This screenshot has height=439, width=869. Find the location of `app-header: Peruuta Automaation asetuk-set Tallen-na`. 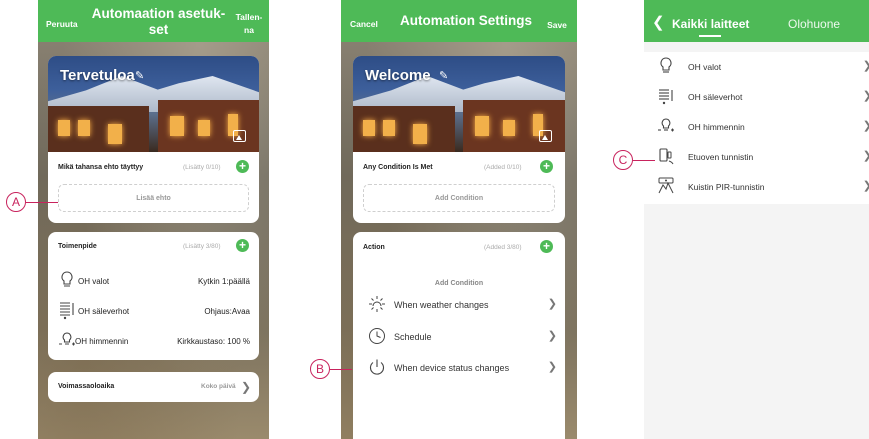

app-header: Peruuta Automaation asetuk-set Tallen-na is located at coordinates (153, 21).